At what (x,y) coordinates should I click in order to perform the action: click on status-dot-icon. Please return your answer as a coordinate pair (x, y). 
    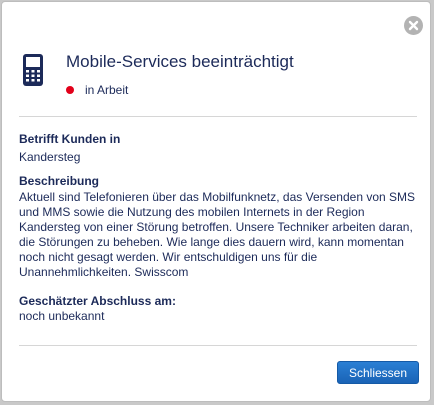
    Looking at the image, I should click on (70, 90).